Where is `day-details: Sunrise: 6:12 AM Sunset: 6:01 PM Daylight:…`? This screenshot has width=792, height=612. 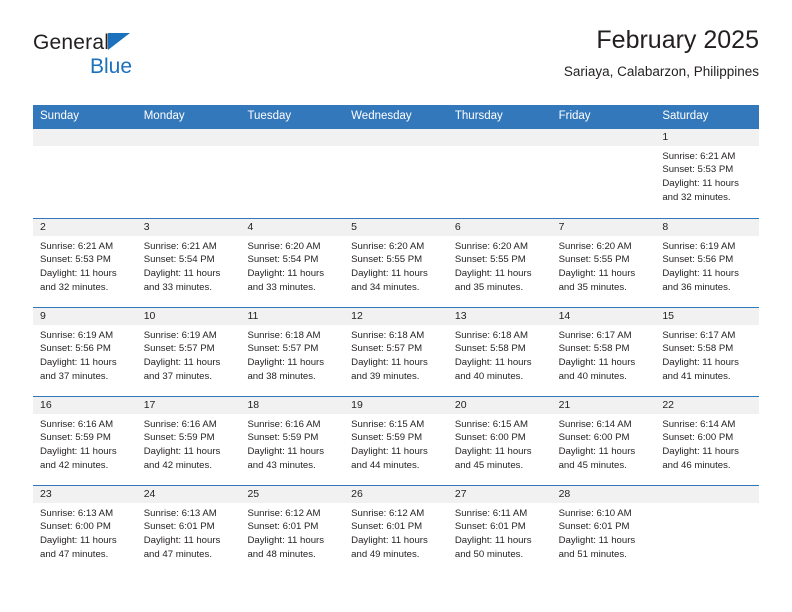
day-details: Sunrise: 6:12 AM Sunset: 6:01 PM Daylight:… is located at coordinates (396, 532).